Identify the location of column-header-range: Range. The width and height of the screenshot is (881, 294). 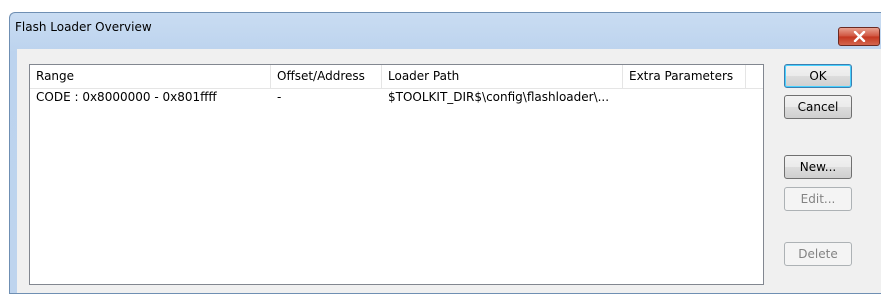
(150, 76).